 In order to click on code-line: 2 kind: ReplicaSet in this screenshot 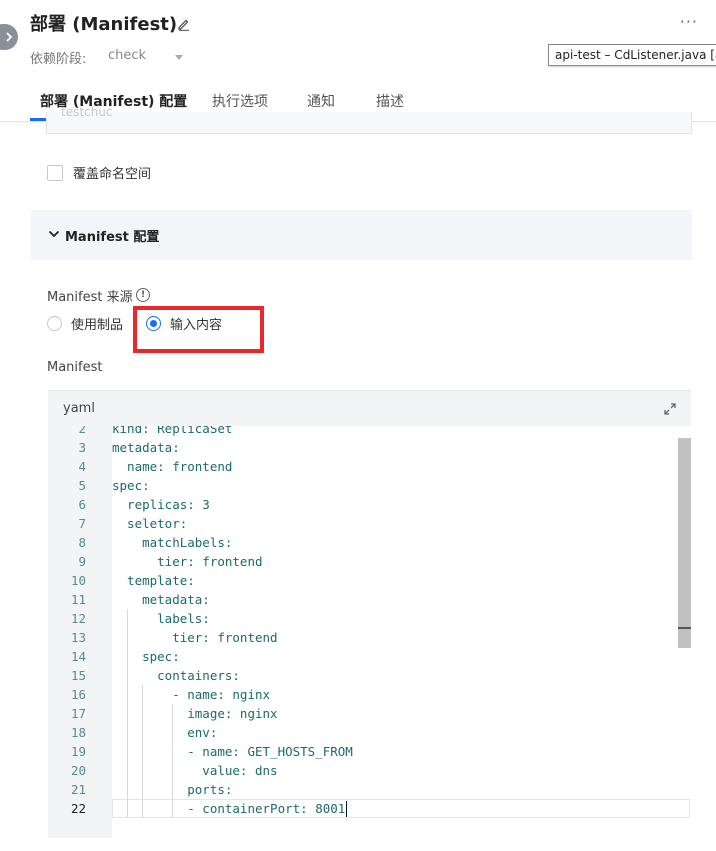, I will do `click(369, 432)`.